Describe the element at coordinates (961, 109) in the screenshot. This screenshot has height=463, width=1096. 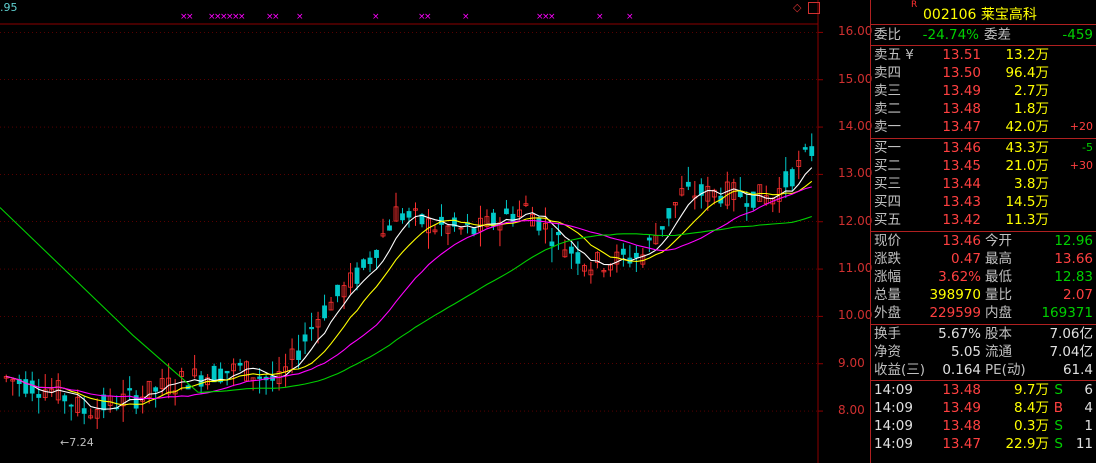
I see `ask-price: 13.48` at that location.